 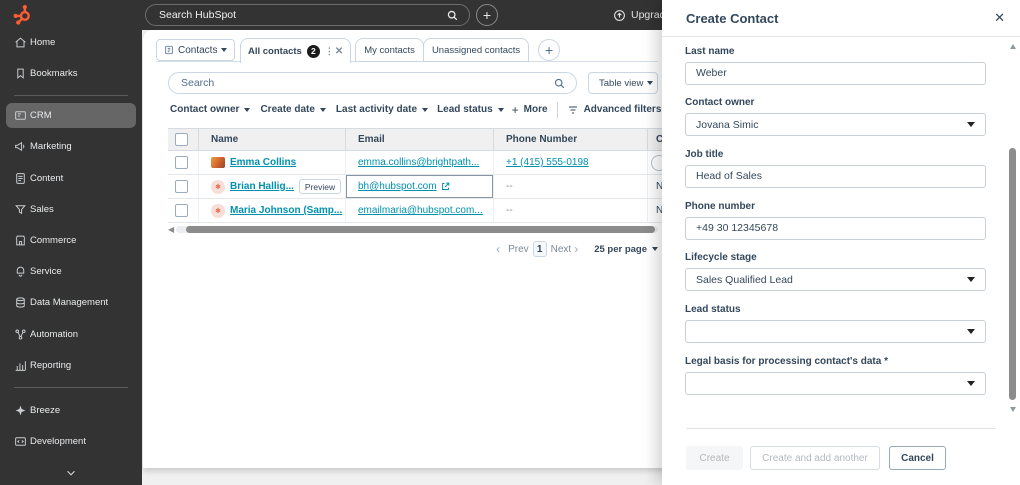 I want to click on tab-all-contacts: All contacts 2 ⋮ ✕, so click(x=296, y=50).